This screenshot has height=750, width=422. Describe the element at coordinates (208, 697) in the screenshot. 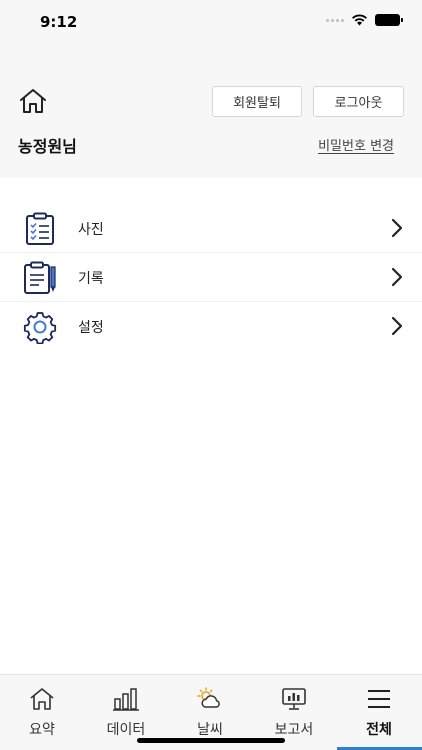

I see `weather-icon` at that location.